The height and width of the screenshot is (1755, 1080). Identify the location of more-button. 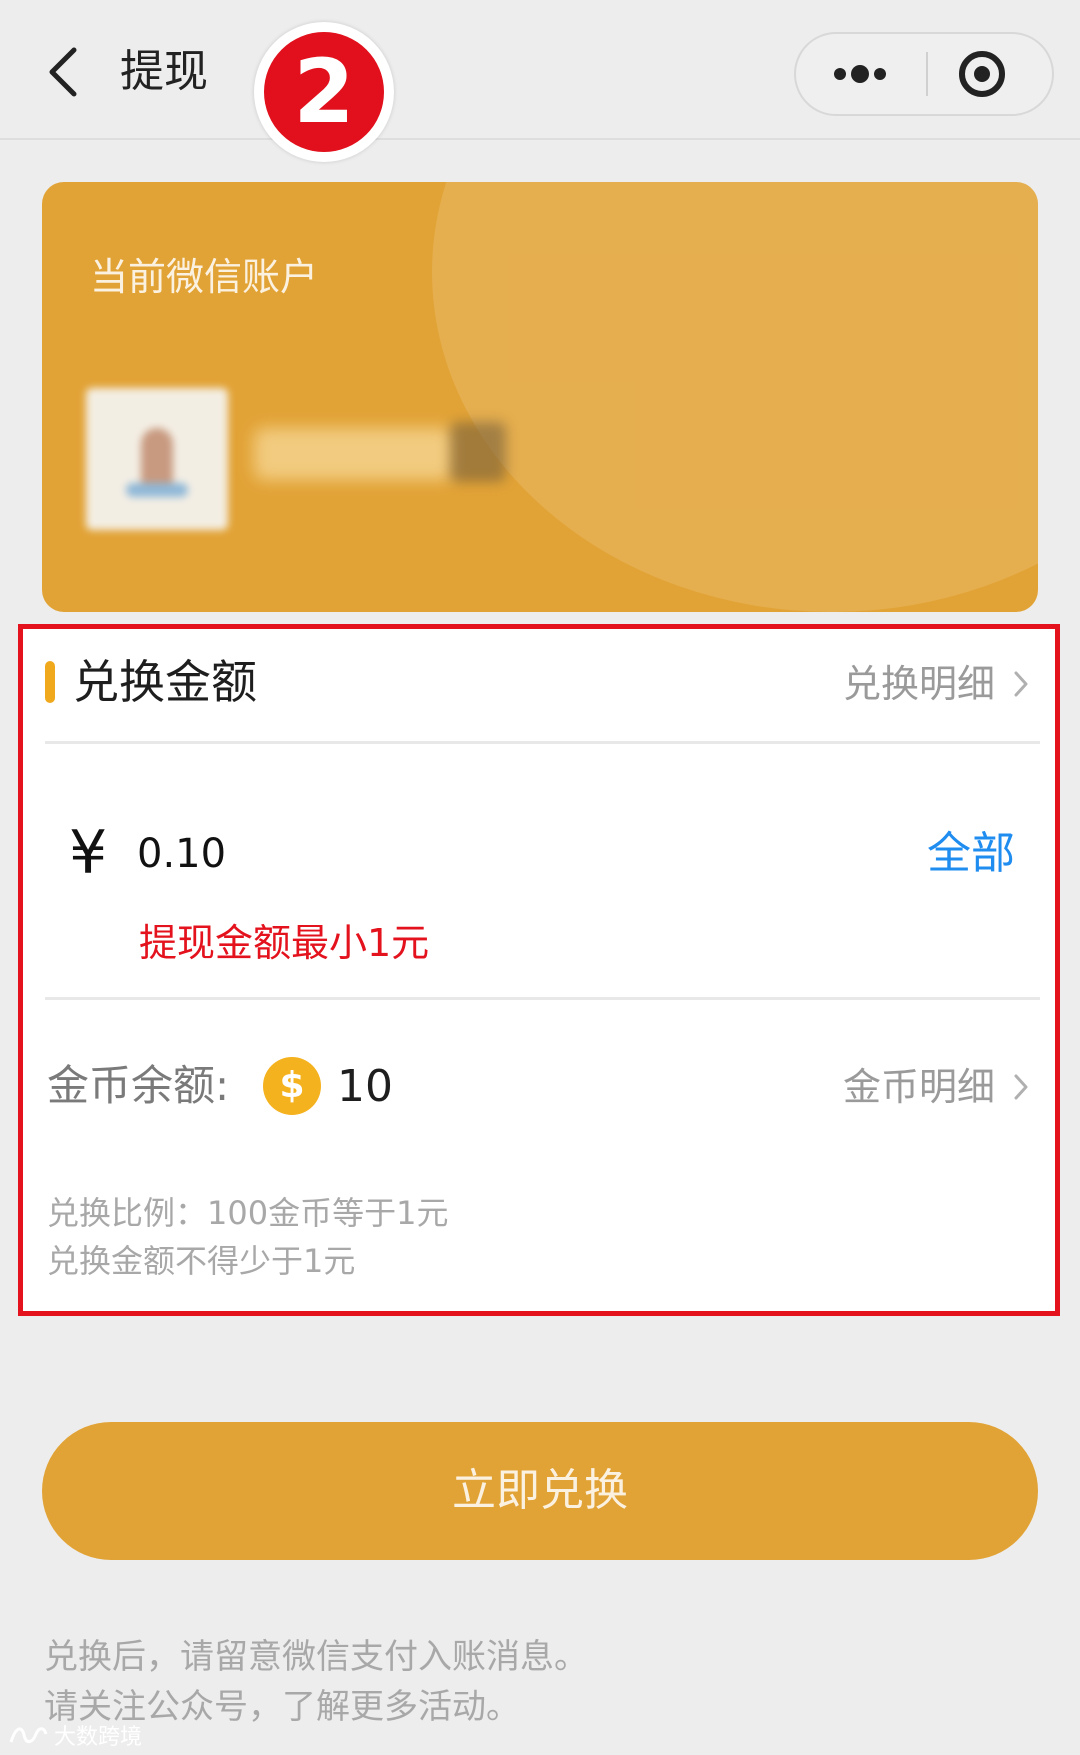
(860, 74).